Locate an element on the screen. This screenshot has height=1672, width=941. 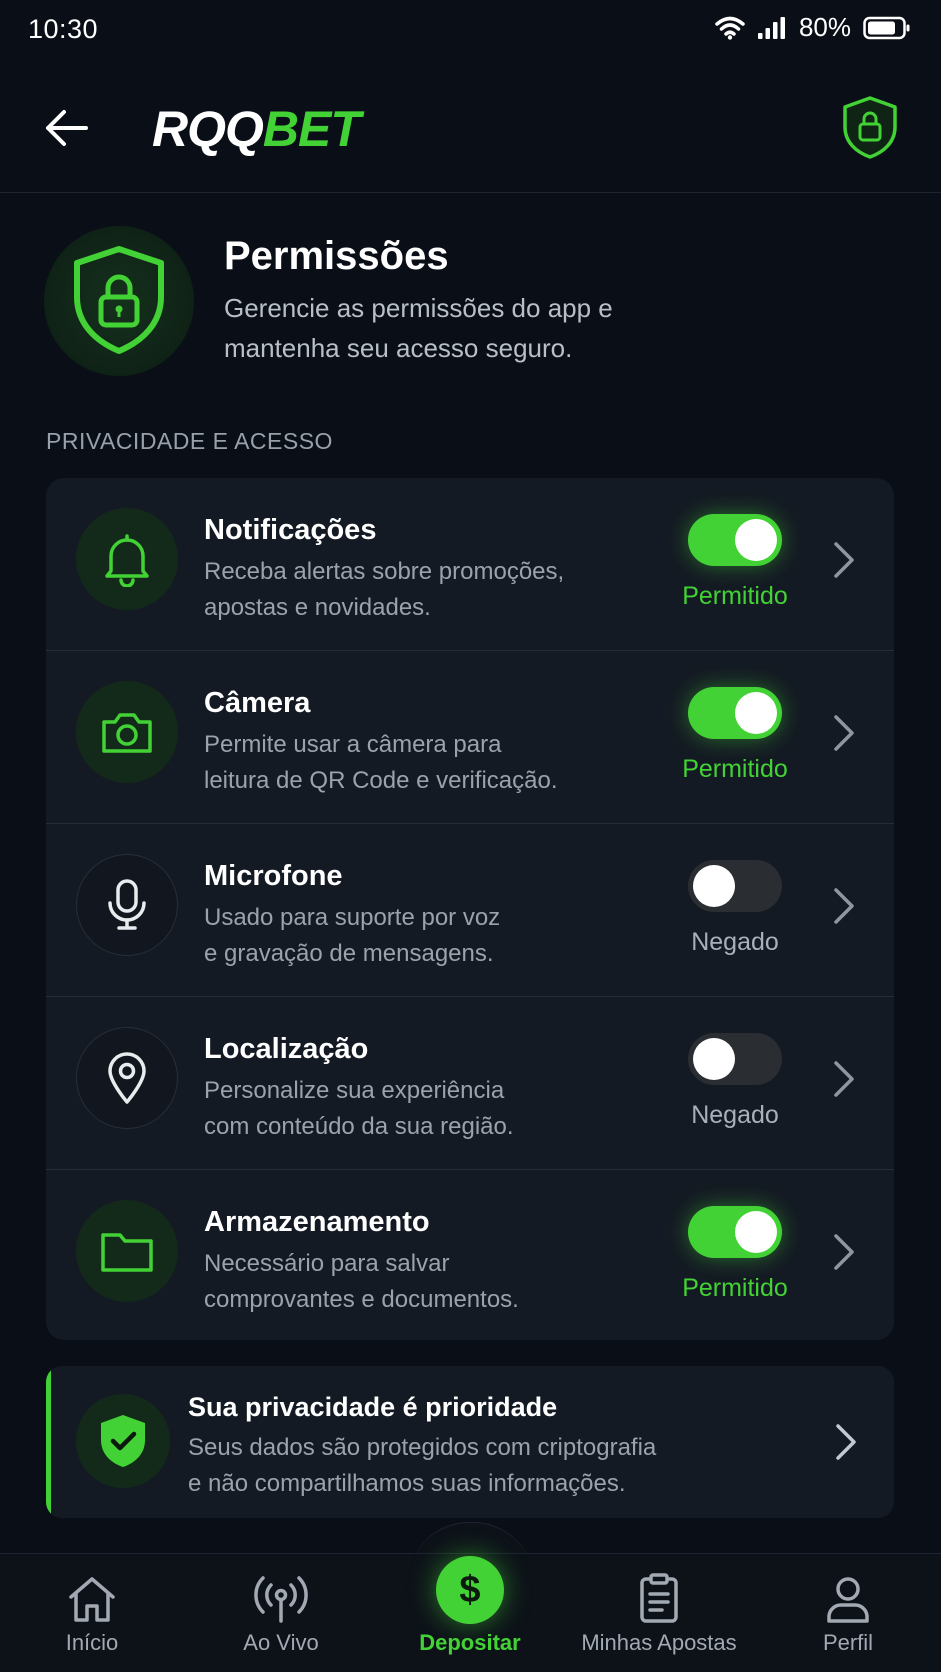
bell-icon is located at coordinates (127, 560).